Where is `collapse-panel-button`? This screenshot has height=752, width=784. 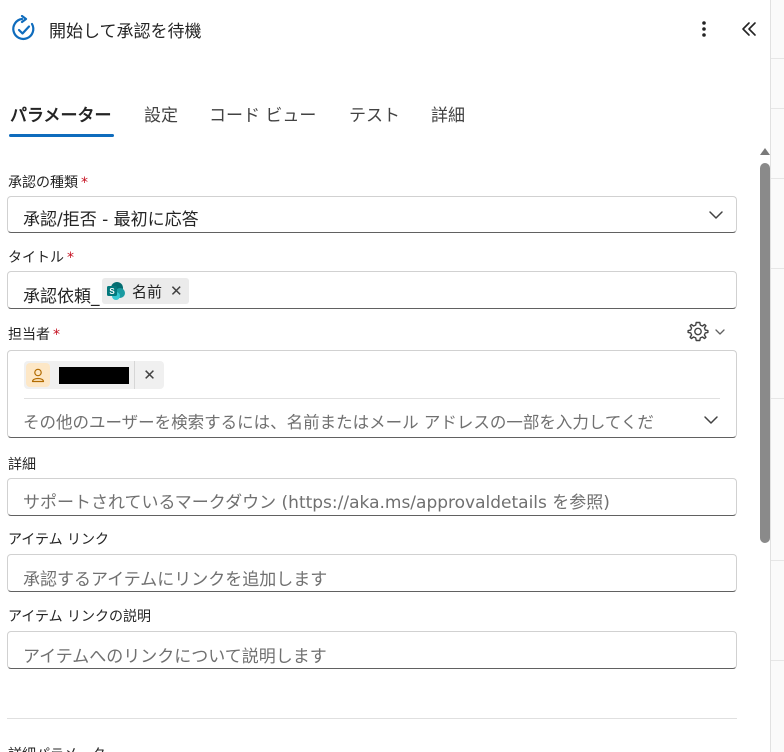 collapse-panel-button is located at coordinates (749, 29).